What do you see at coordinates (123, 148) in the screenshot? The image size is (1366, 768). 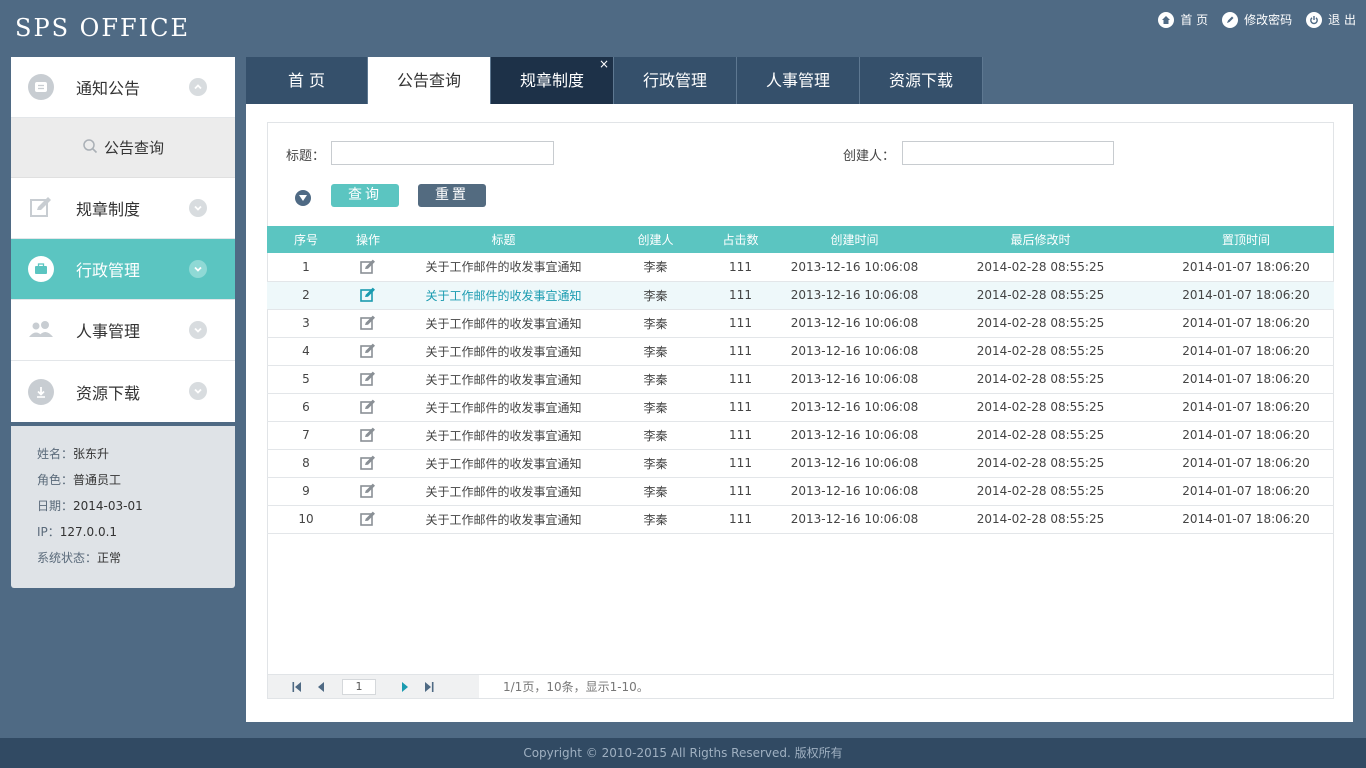 I see `sidebar-subitem-notice-search: 公告查询` at bounding box center [123, 148].